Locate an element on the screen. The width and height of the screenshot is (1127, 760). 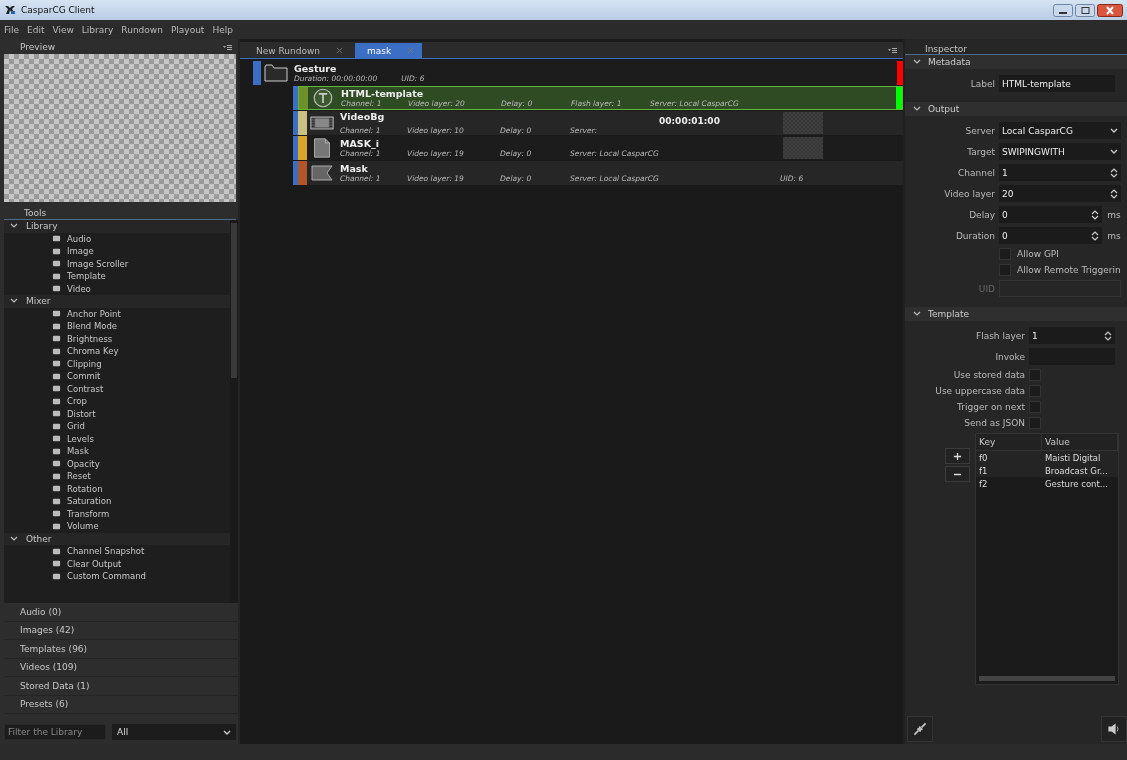
tool-item: Grid is located at coordinates (117, 426).